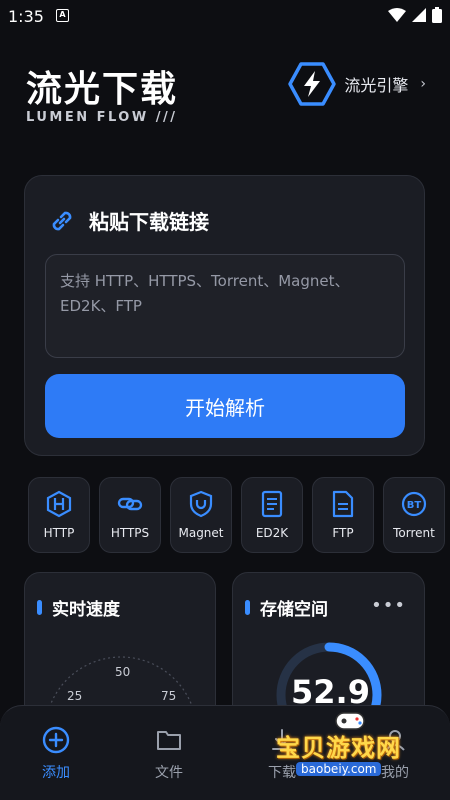 The image size is (450, 800). What do you see at coordinates (312, 84) in the screenshot?
I see `lightning-hex-icon` at bounding box center [312, 84].